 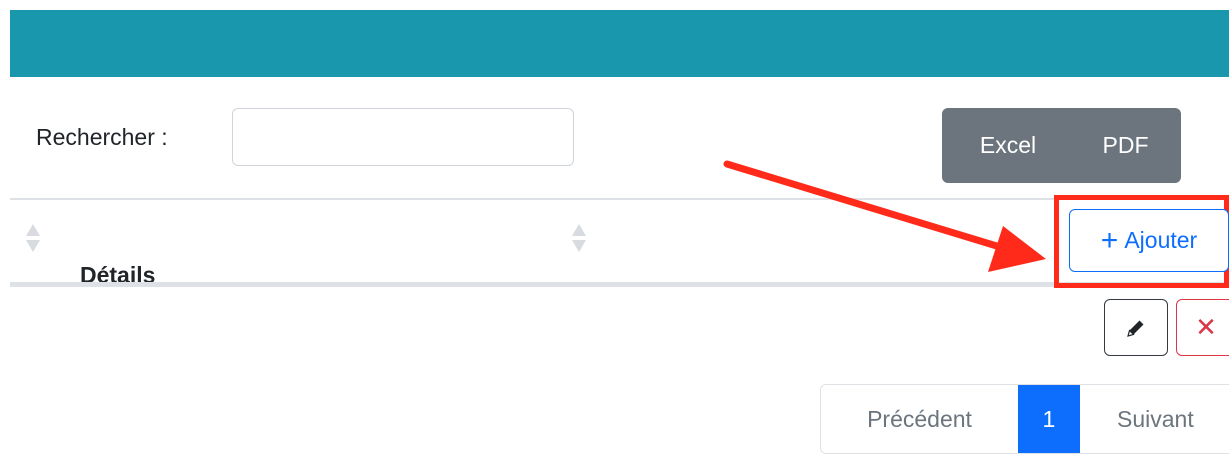 What do you see at coordinates (619, 43) in the screenshot?
I see `top-header-bar` at bounding box center [619, 43].